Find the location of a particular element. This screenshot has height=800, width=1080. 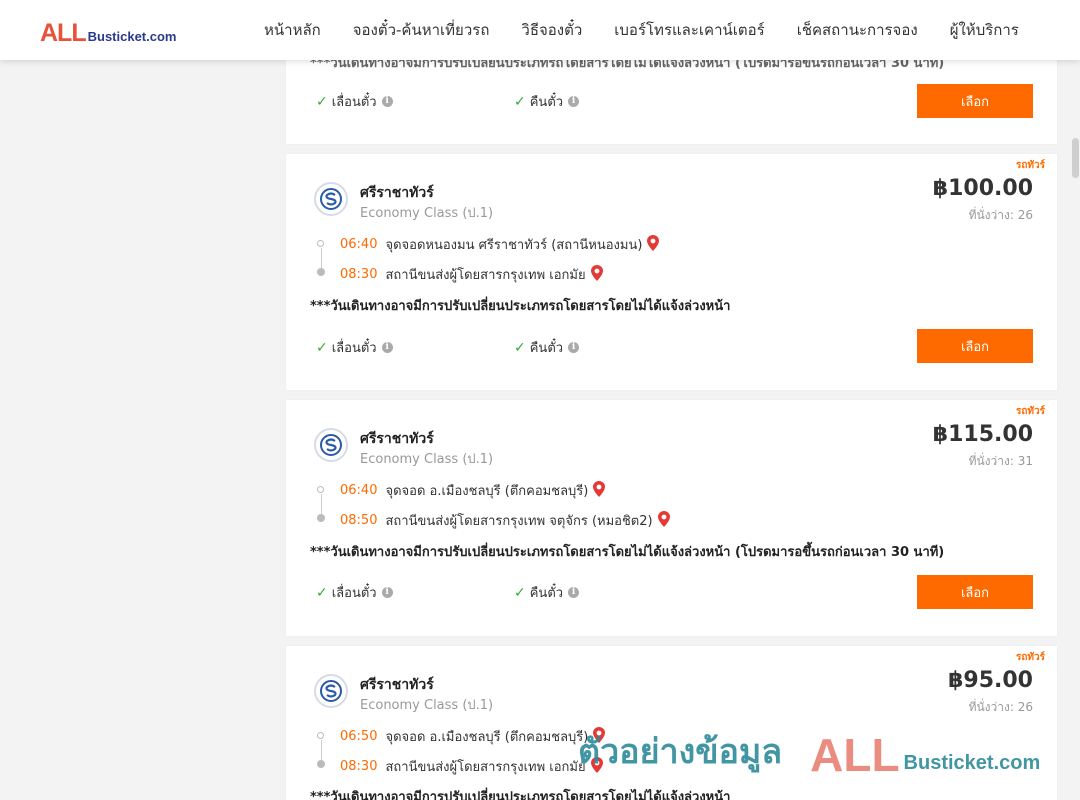

nav-how-to-book: วิธีจองตั๋ว is located at coordinates (551, 30).